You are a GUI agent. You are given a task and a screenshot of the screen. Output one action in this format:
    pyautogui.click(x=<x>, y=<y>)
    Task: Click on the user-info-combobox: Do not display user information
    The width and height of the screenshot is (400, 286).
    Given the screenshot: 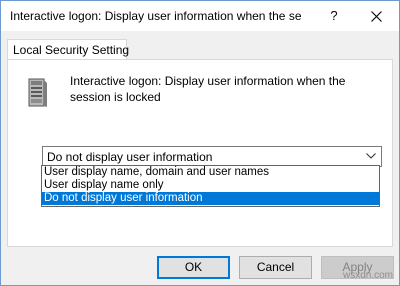 What is the action you would take?
    pyautogui.click(x=212, y=156)
    